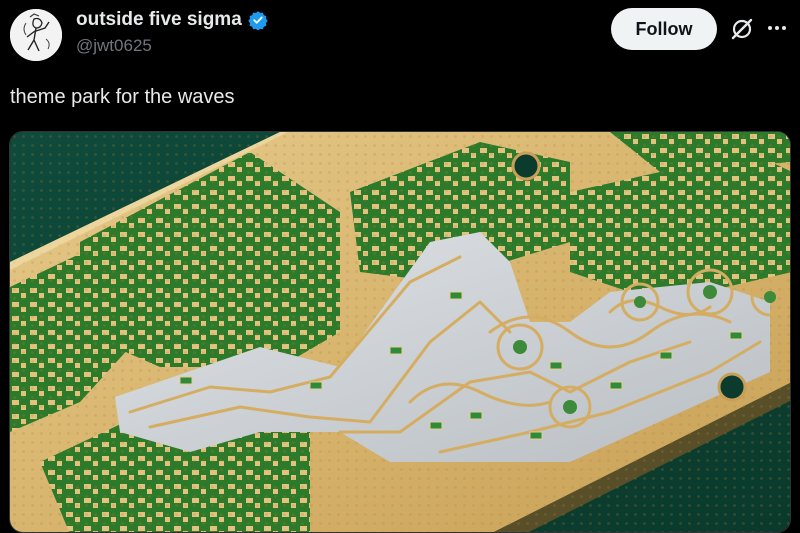  I want to click on name-row: outside five sigma, so click(172, 20).